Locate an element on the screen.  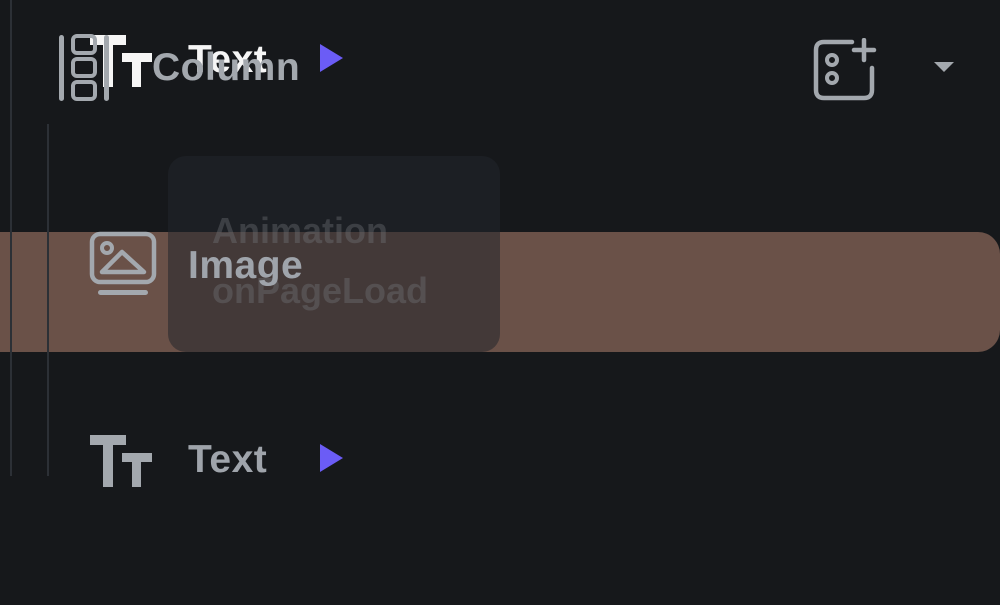
play-animation-icon is located at coordinates (331, 460).